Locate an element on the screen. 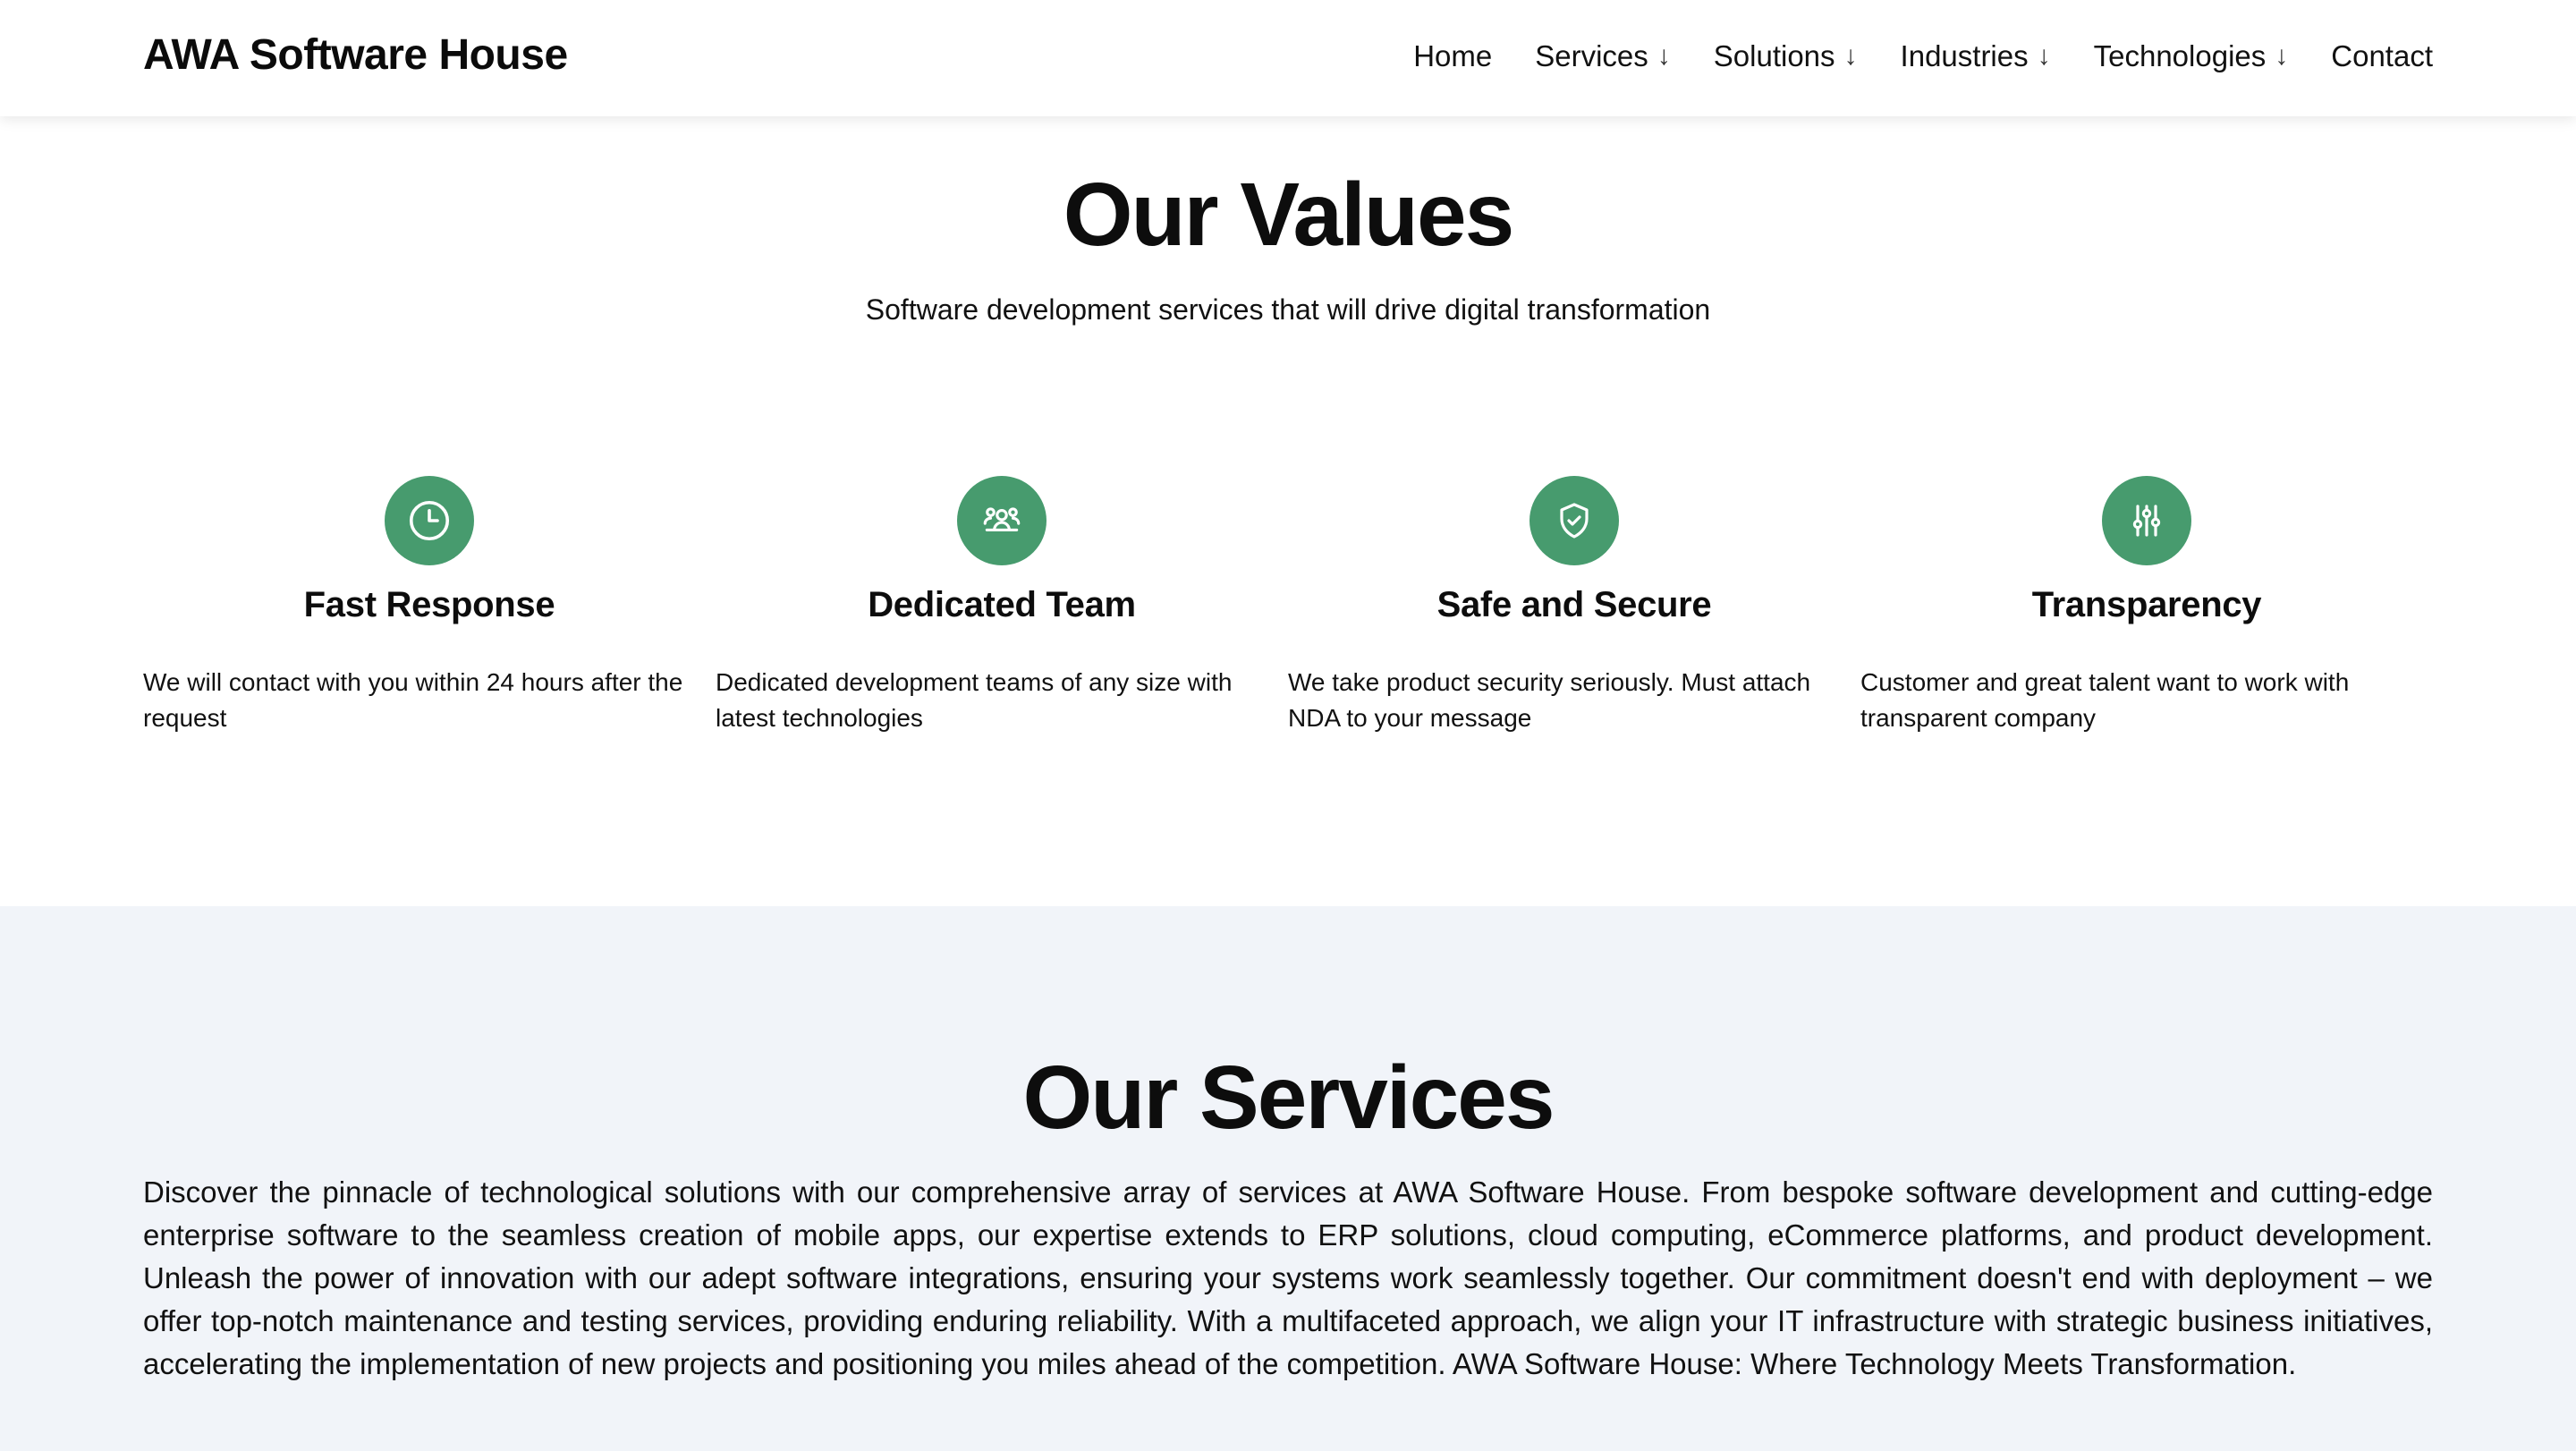 Image resolution: width=2576 pixels, height=1451 pixels. clock-icon is located at coordinates (429, 520).